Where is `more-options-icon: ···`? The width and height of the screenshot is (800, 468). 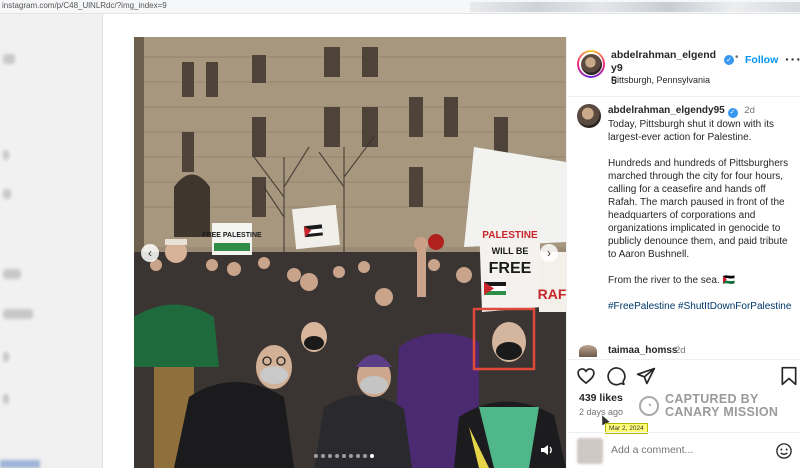 more-options-icon: ··· is located at coordinates (792, 59).